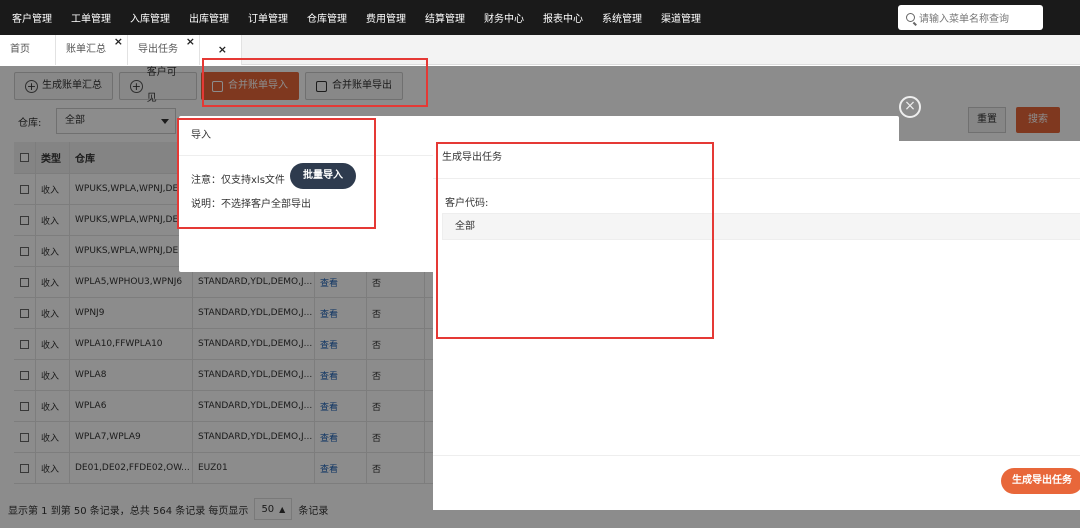 The height and width of the screenshot is (528, 1080). Describe the element at coordinates (268, 17) in the screenshot. I see `menu-item-order: 订单管理` at that location.